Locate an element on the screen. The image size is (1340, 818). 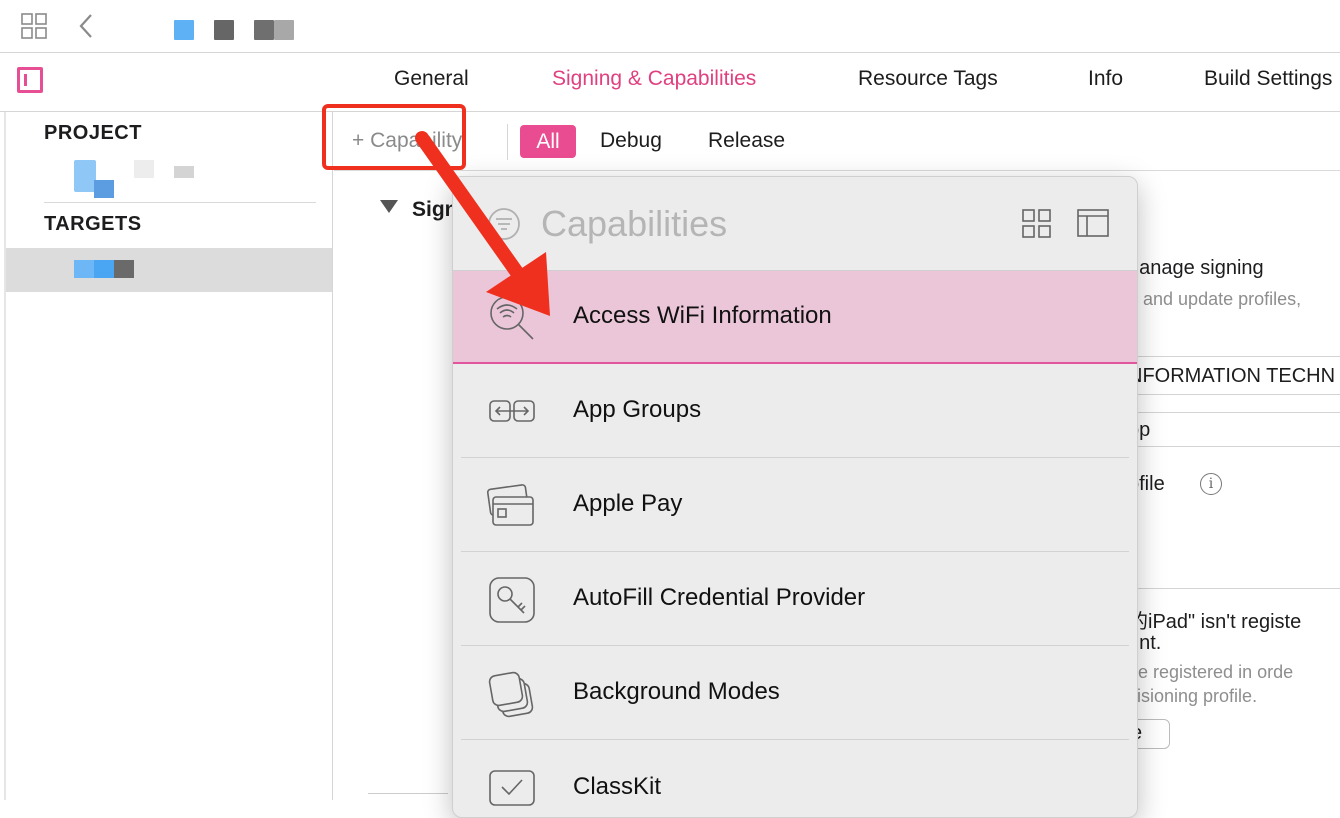
signing-text: e and update profiles, is located at coordinates (1215, 299).